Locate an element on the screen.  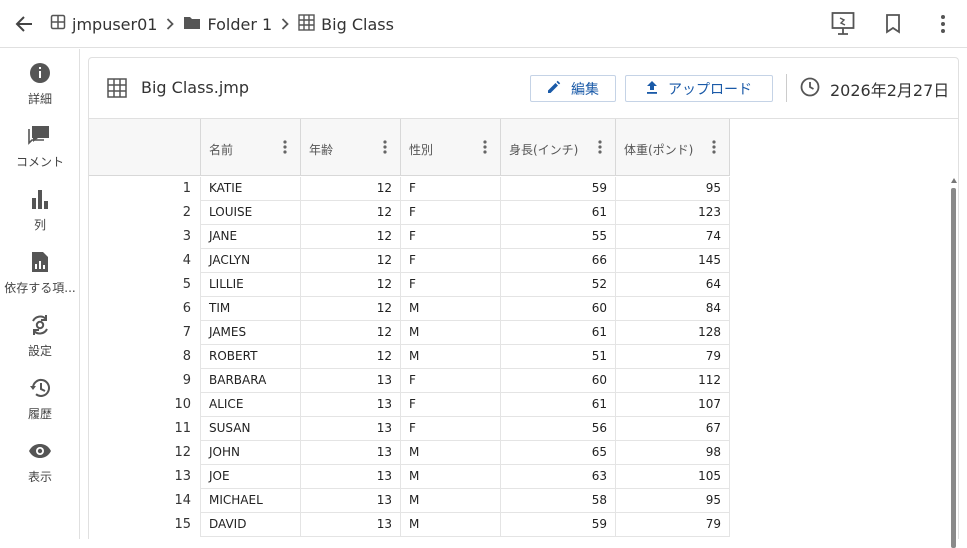
cell-height: 63 is located at coordinates (558, 477).